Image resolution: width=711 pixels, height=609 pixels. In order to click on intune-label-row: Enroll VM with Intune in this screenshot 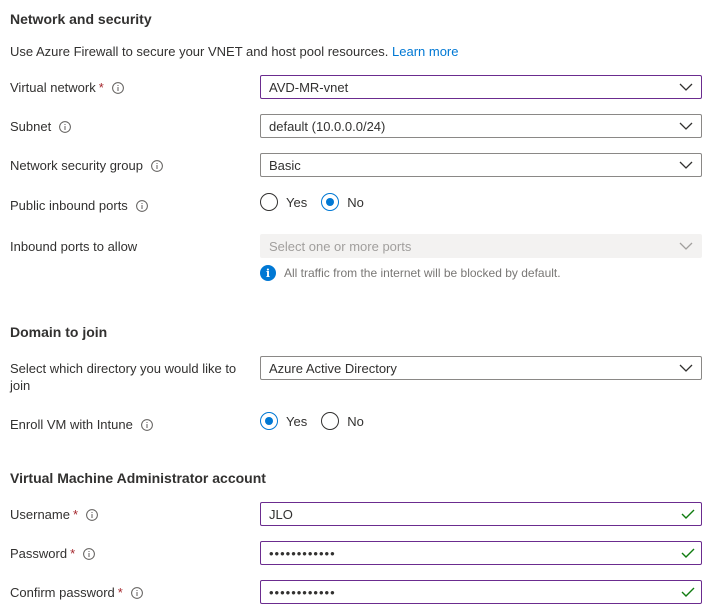, I will do `click(81, 424)`.